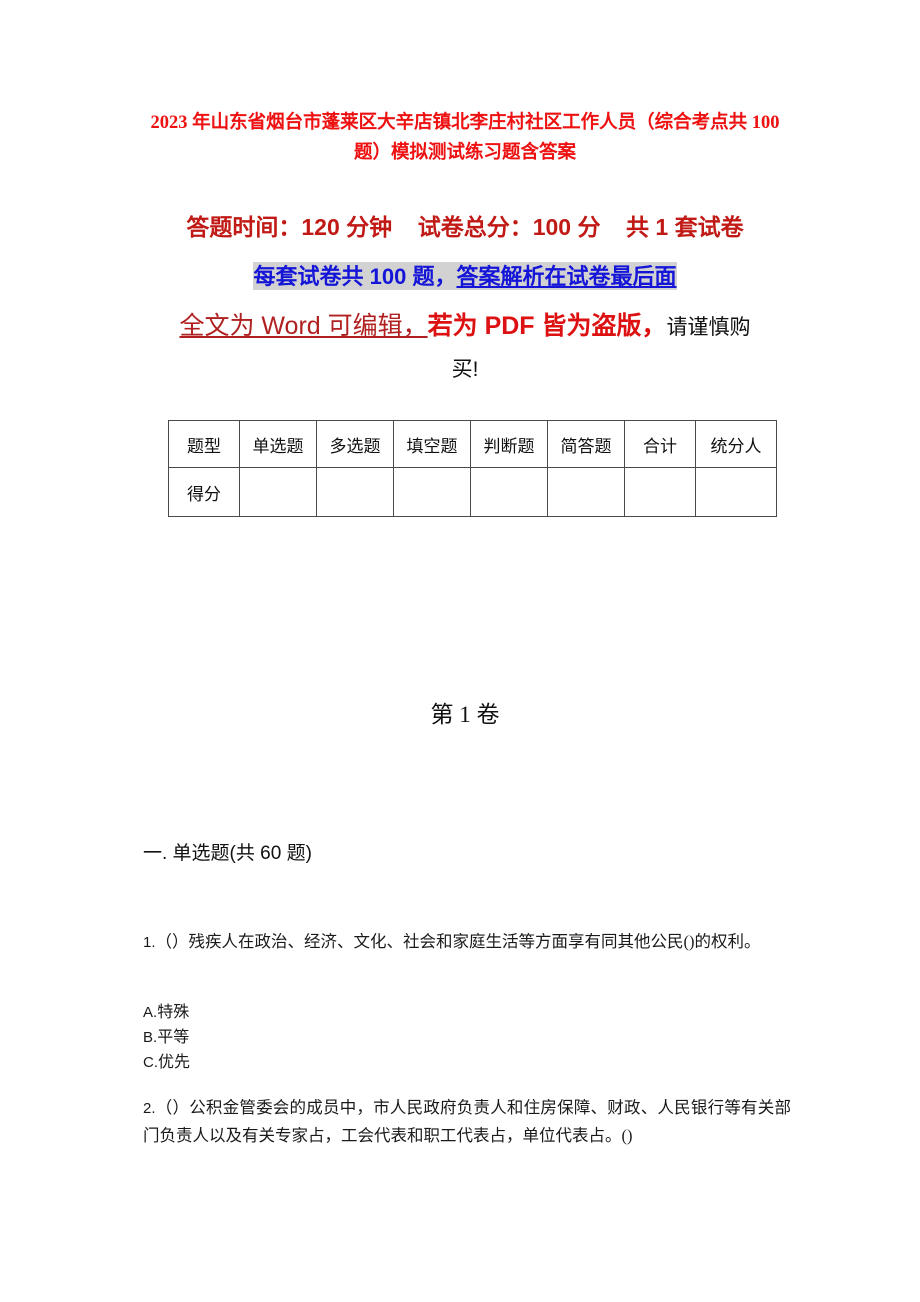 The height and width of the screenshot is (1302, 920). I want to click on option-text: 优先, so click(174, 1062).